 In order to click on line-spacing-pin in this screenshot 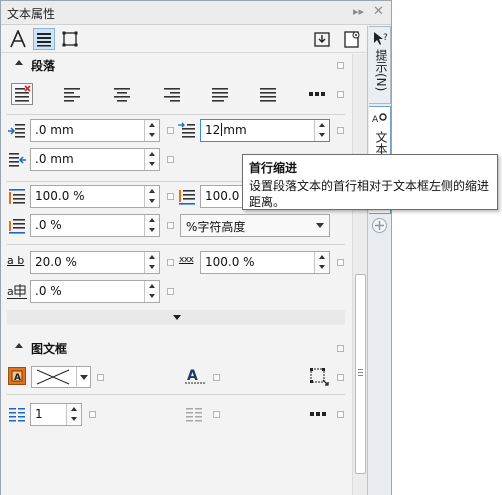, I will do `click(170, 225)`.